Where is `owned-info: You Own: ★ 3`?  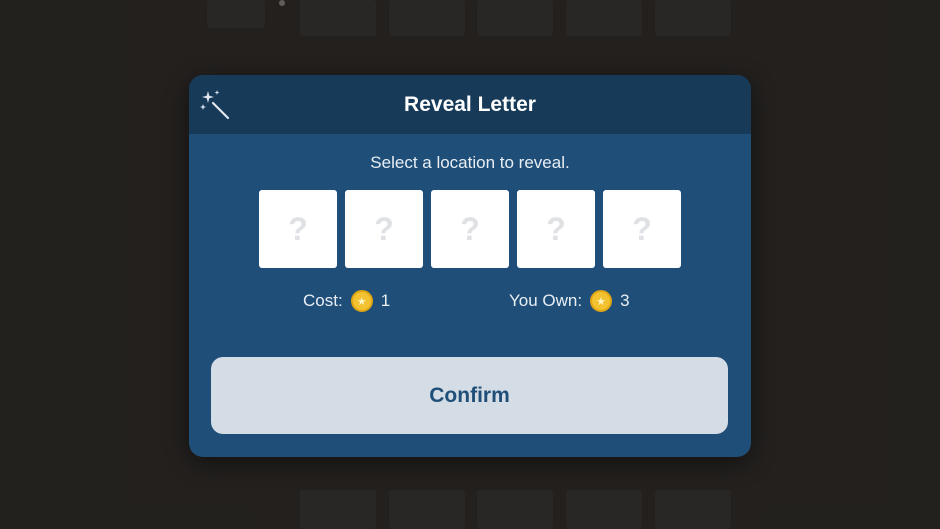
owned-info: You Own: ★ 3 is located at coordinates (569, 301).